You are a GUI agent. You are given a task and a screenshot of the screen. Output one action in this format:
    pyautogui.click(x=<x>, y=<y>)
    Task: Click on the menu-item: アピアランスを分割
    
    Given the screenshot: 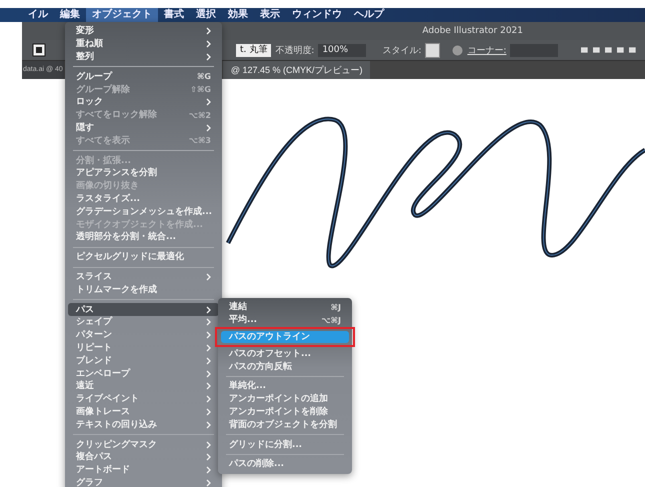 What is the action you would take?
    pyautogui.click(x=143, y=173)
    